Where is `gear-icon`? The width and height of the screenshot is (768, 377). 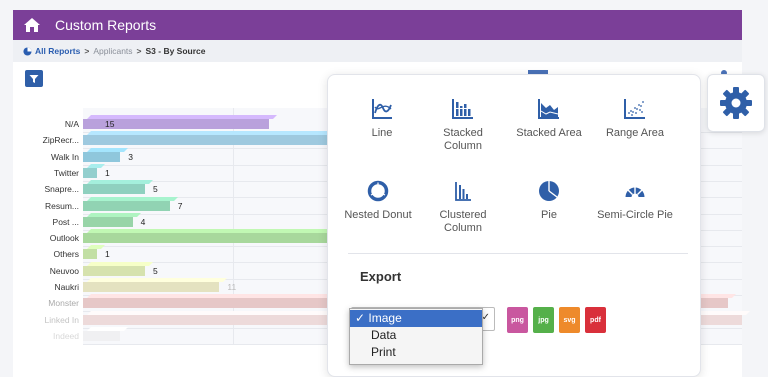 gear-icon is located at coordinates (736, 103).